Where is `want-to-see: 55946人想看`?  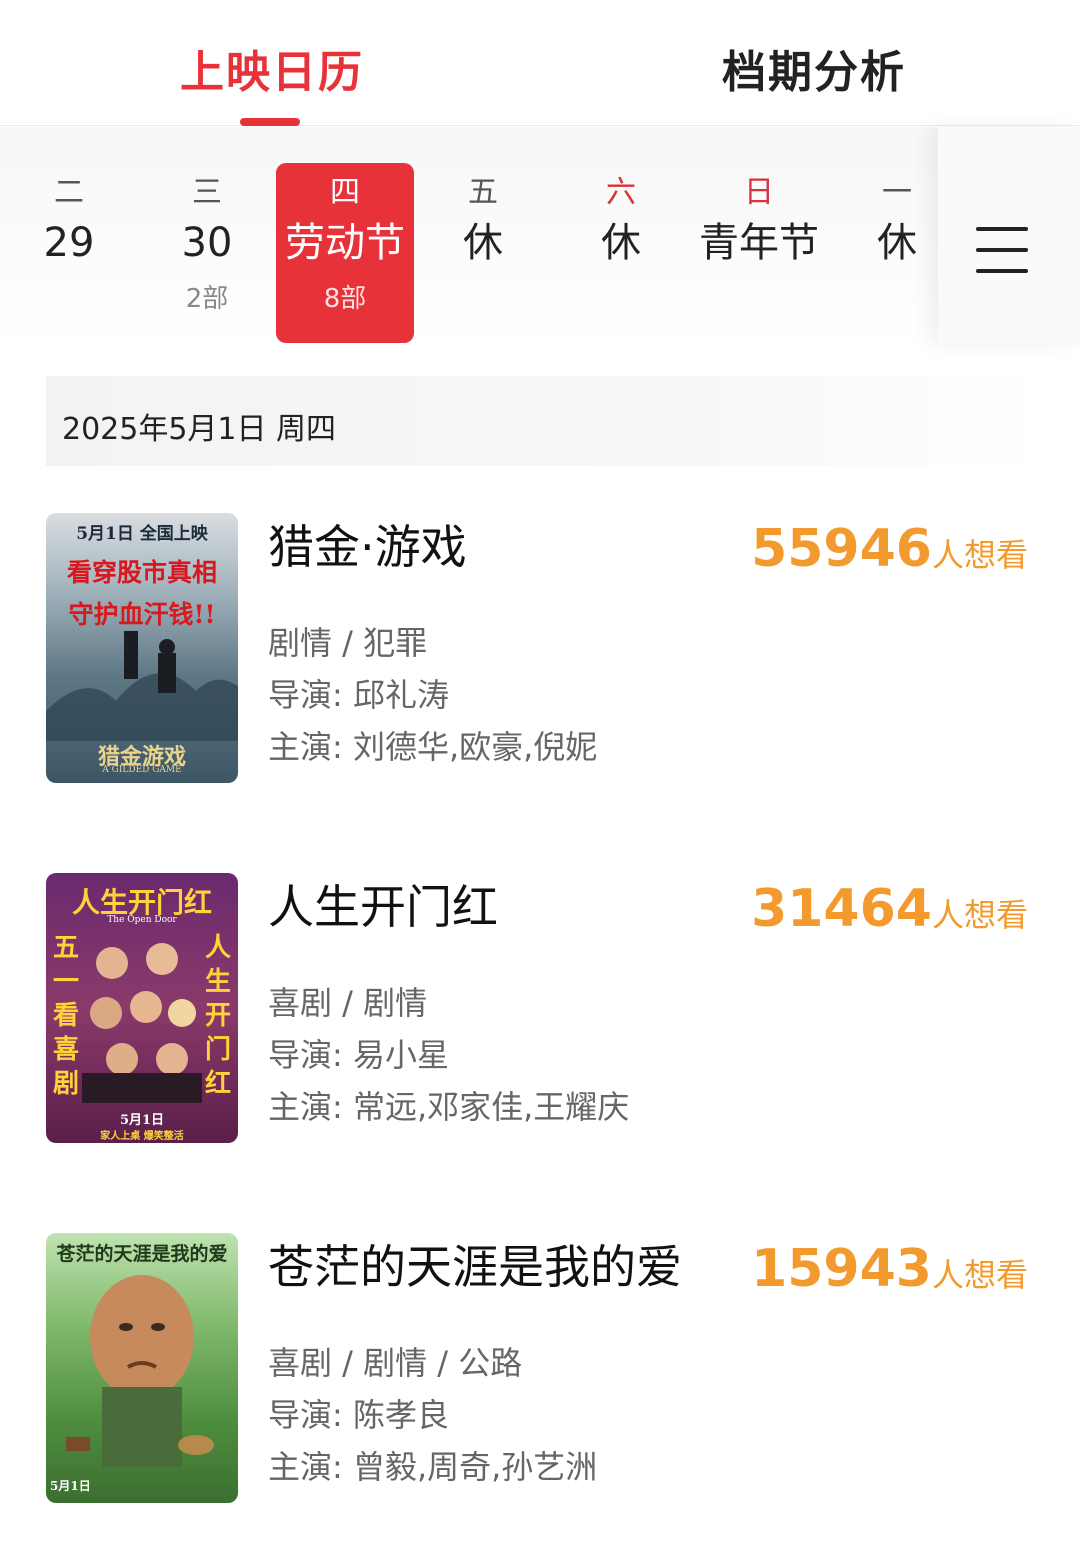
want-to-see: 55946人想看 is located at coordinates (889, 549).